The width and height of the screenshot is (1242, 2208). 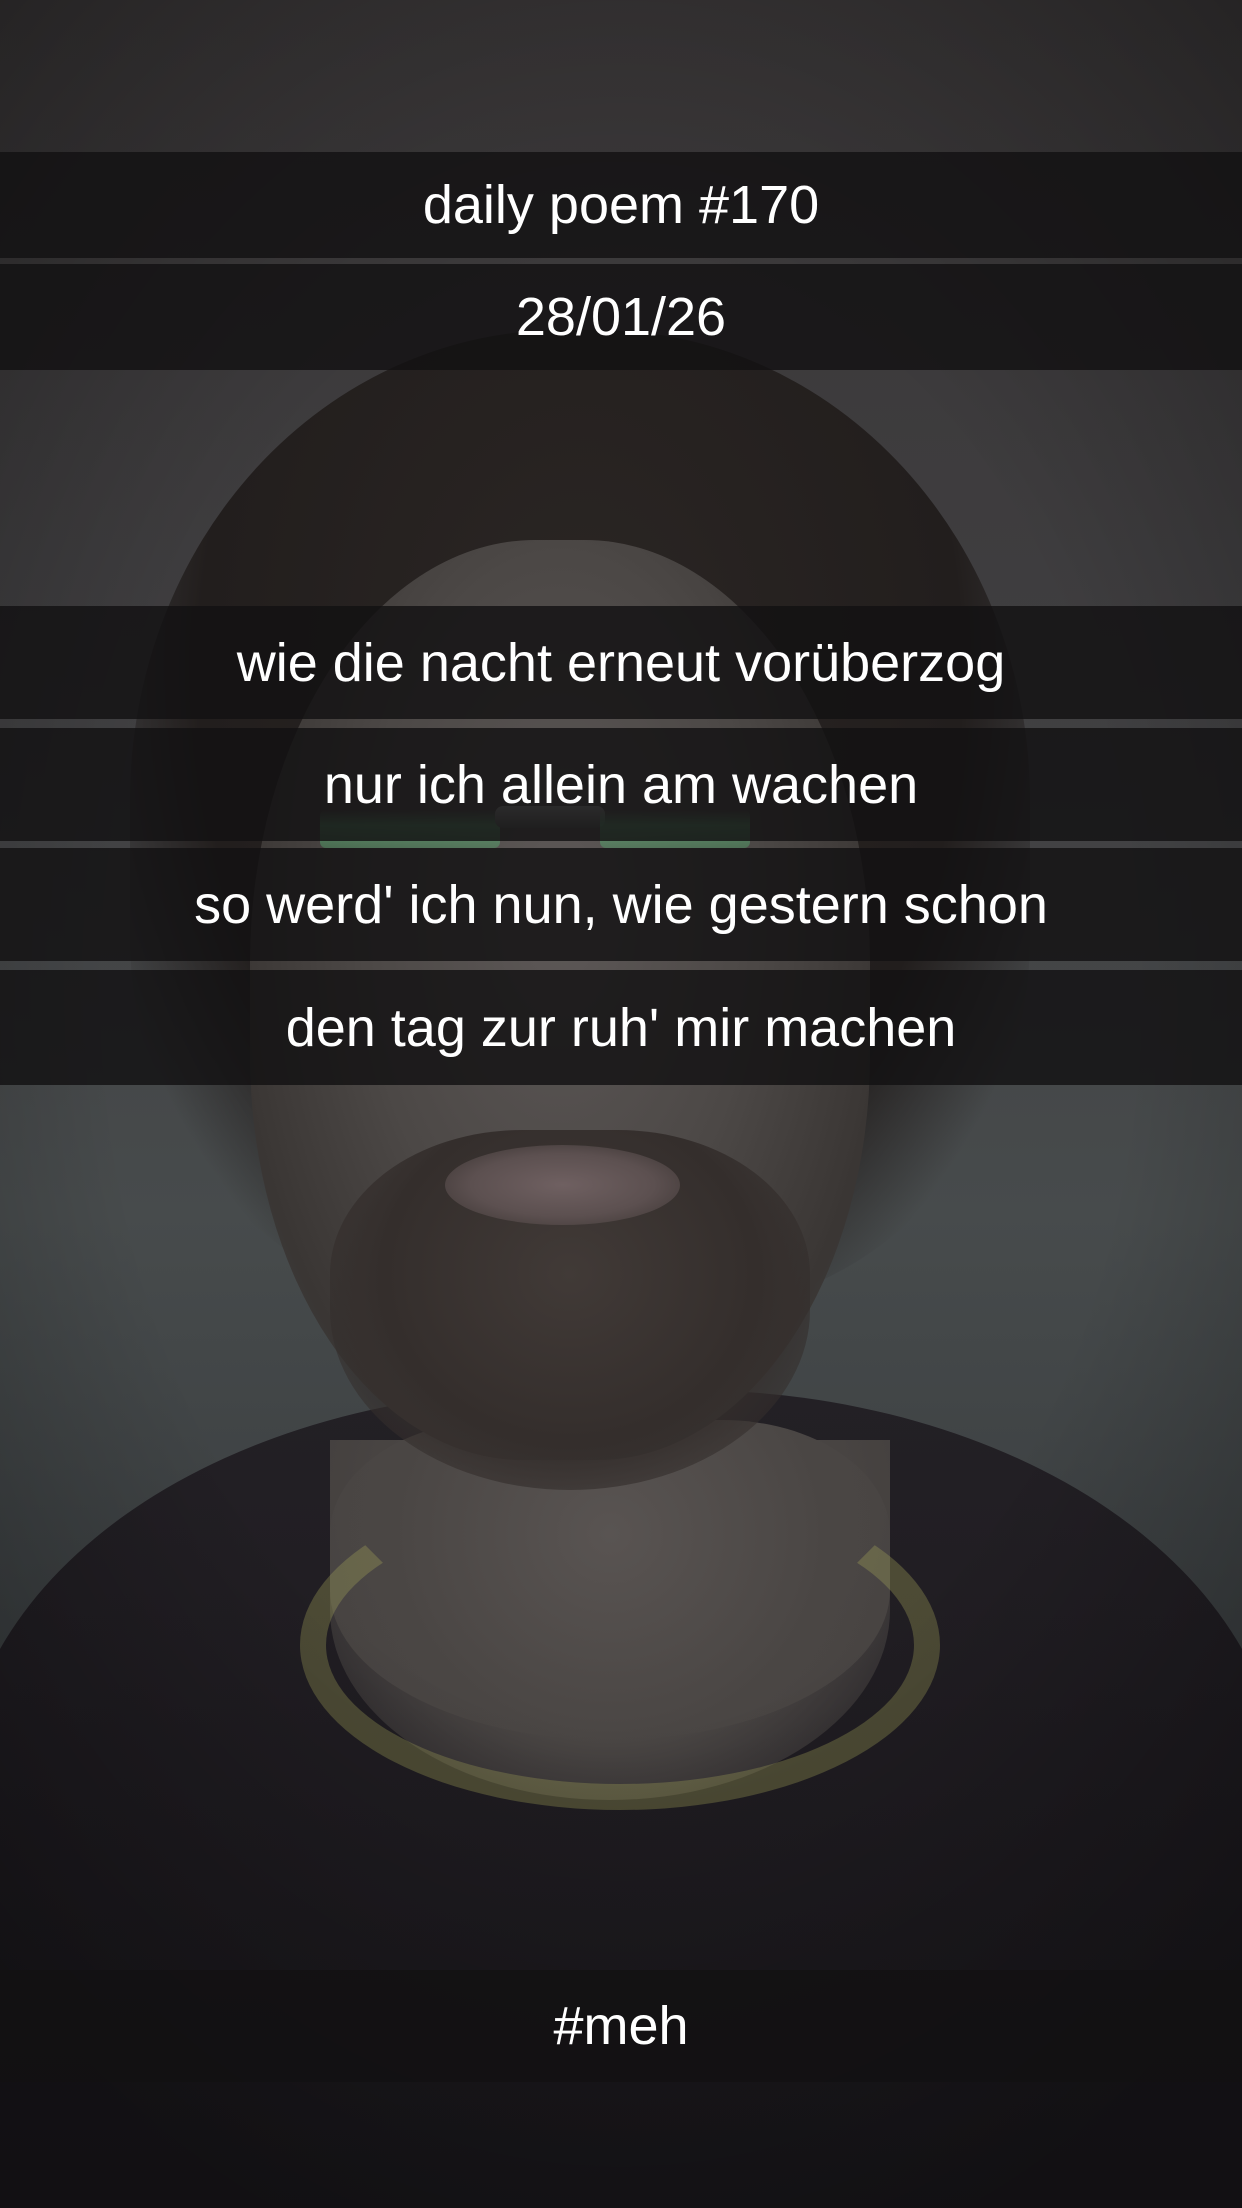 What do you see at coordinates (621, 662) in the screenshot?
I see `poem-line-1: wie die nacht erneut vorüberzog` at bounding box center [621, 662].